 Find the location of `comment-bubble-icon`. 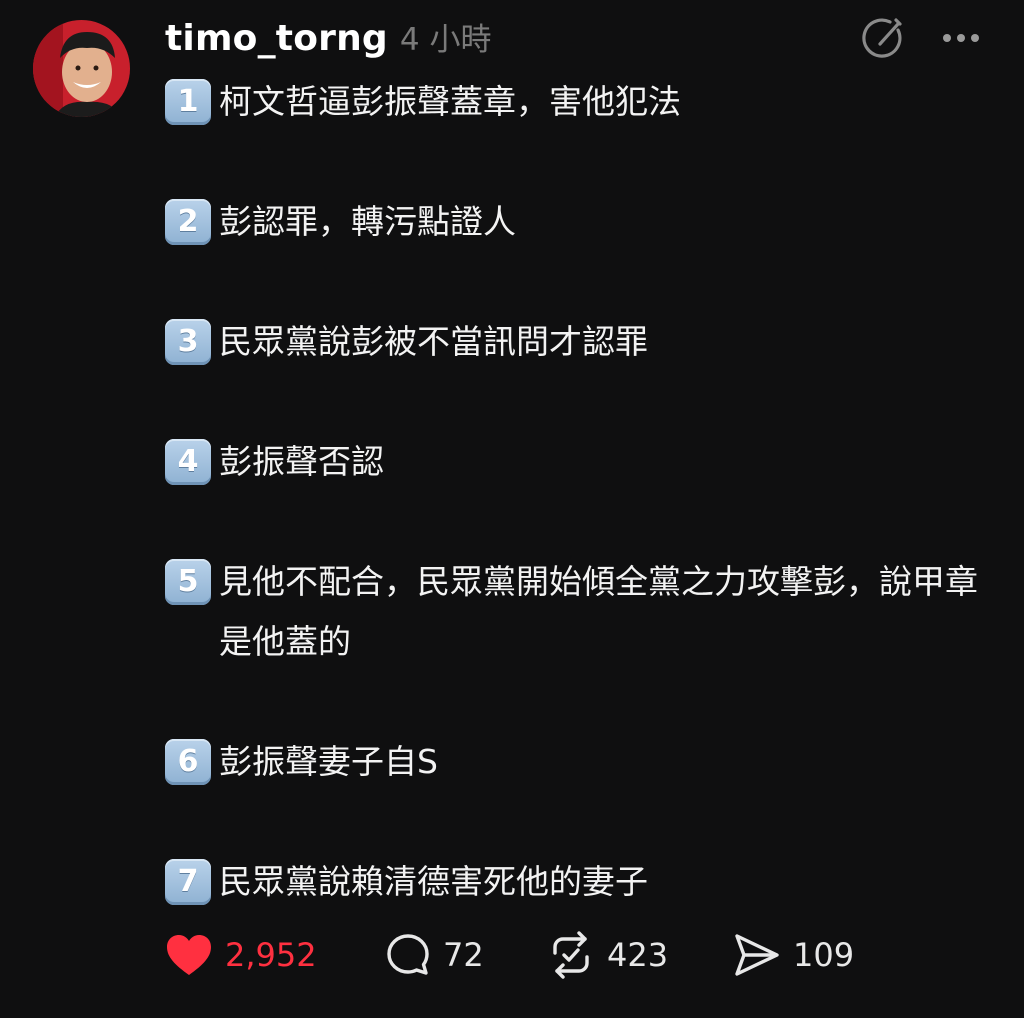

comment-bubble-icon is located at coordinates (408, 954).